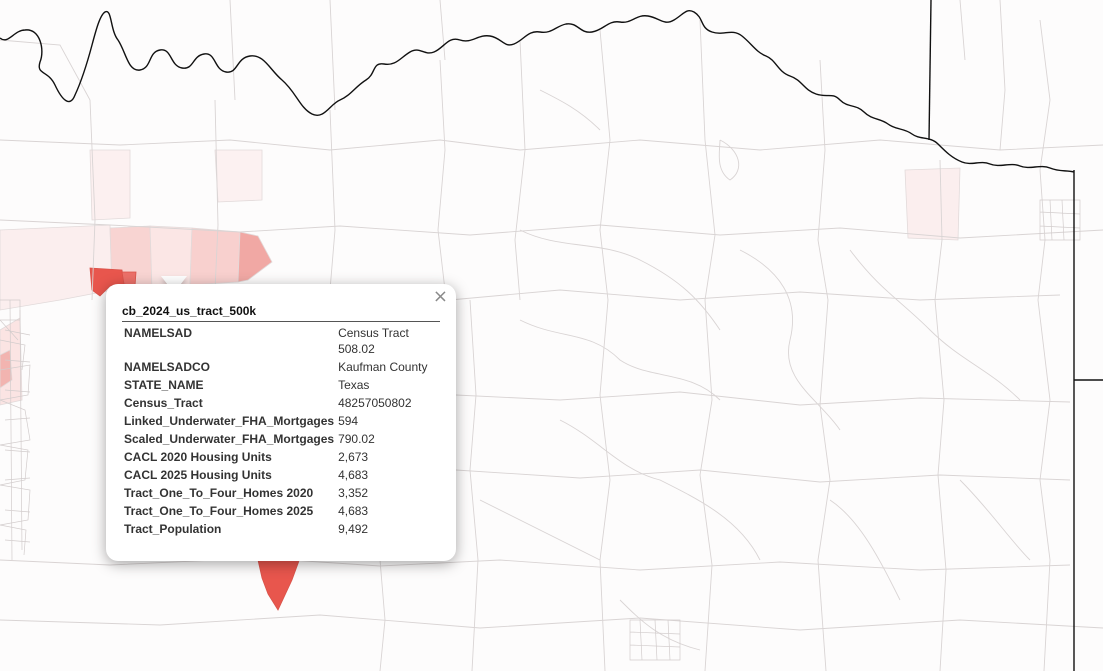  What do you see at coordinates (281, 529) in the screenshot?
I see `attribute-row: Tract_Population 9,492` at bounding box center [281, 529].